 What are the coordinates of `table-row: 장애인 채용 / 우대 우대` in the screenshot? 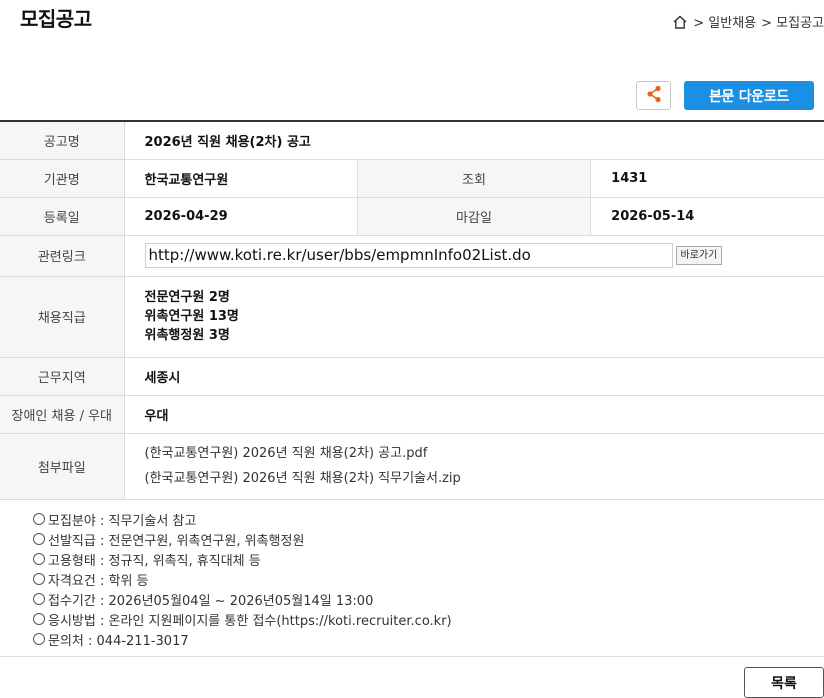 It's located at (412, 414).